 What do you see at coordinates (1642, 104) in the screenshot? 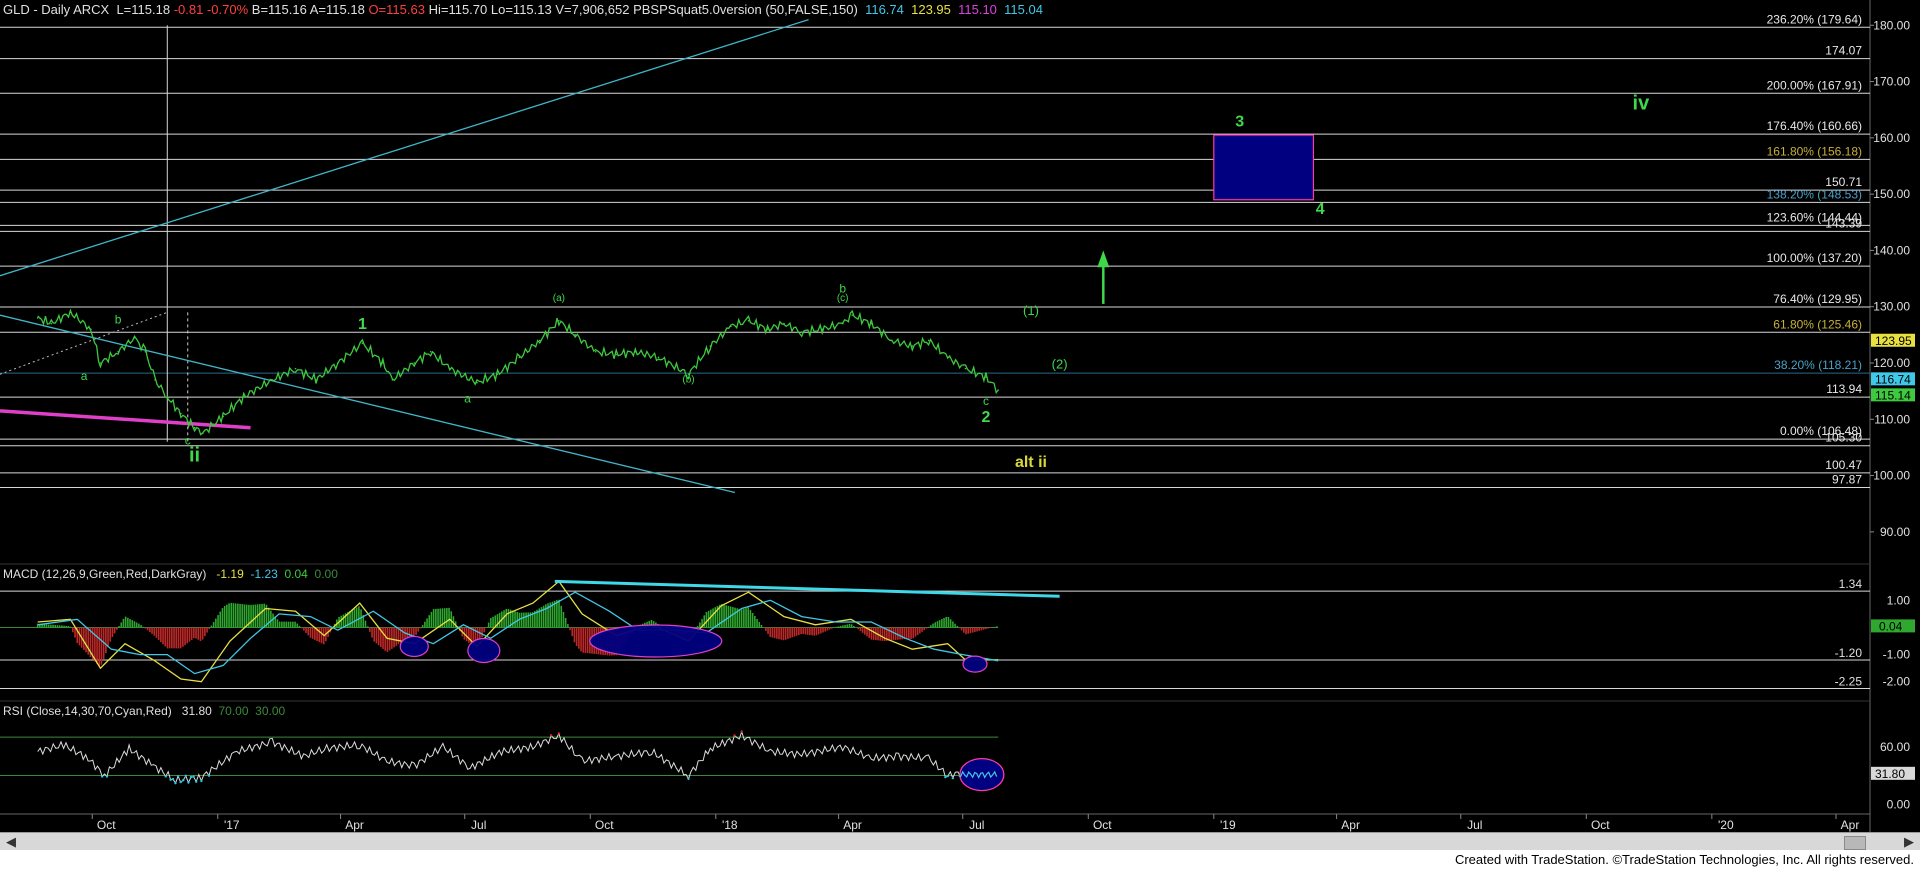
I see `wave-label: iv` at bounding box center [1642, 104].